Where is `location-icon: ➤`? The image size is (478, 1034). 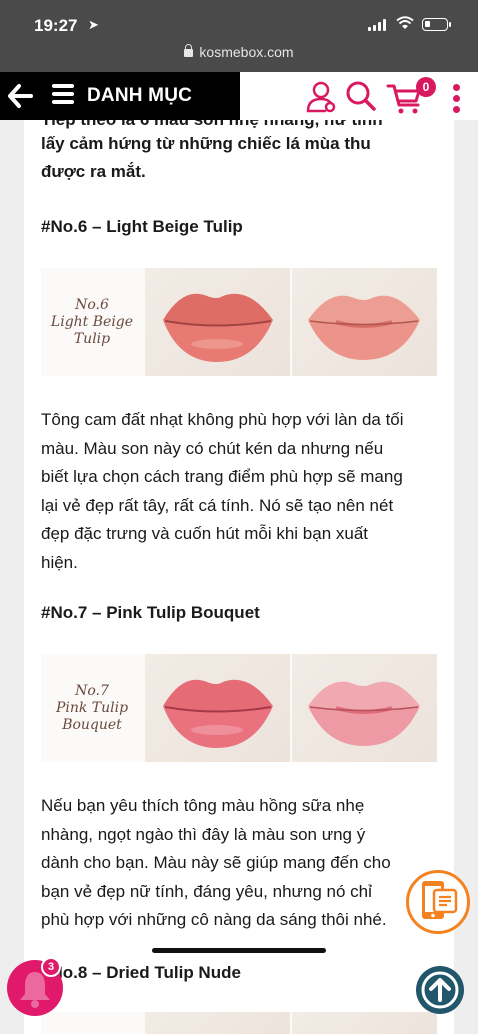 location-icon: ➤ is located at coordinates (93, 24).